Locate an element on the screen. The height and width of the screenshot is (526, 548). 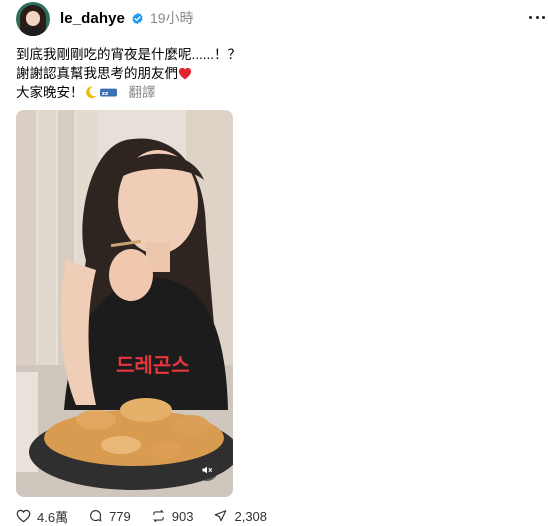
caption-line-2-text: 謝謝認真幫我思考的朋友們 is located at coordinates (97, 73).